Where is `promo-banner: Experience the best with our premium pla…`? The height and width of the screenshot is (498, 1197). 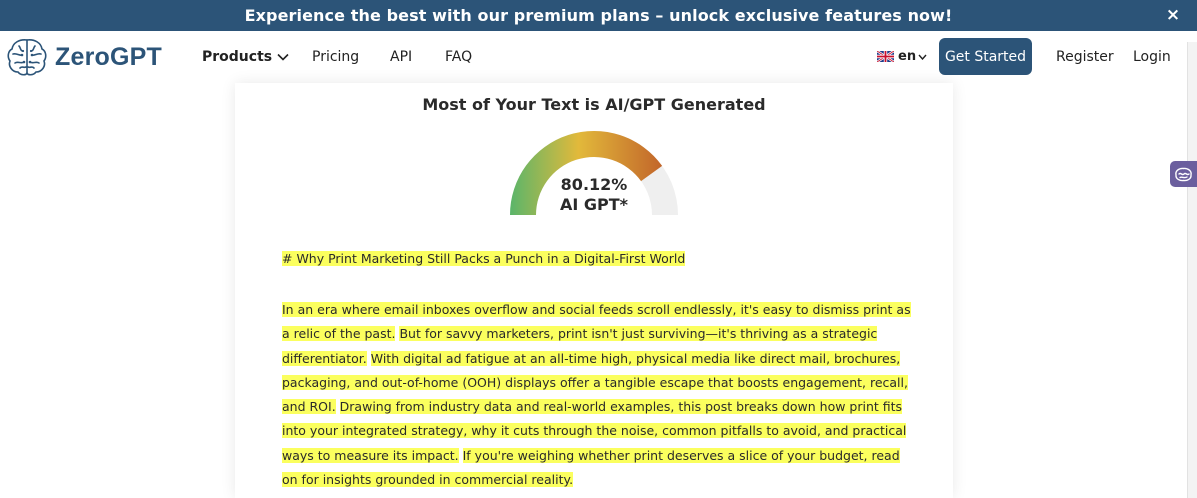 promo-banner: Experience the best with our premium pla… is located at coordinates (598, 15).